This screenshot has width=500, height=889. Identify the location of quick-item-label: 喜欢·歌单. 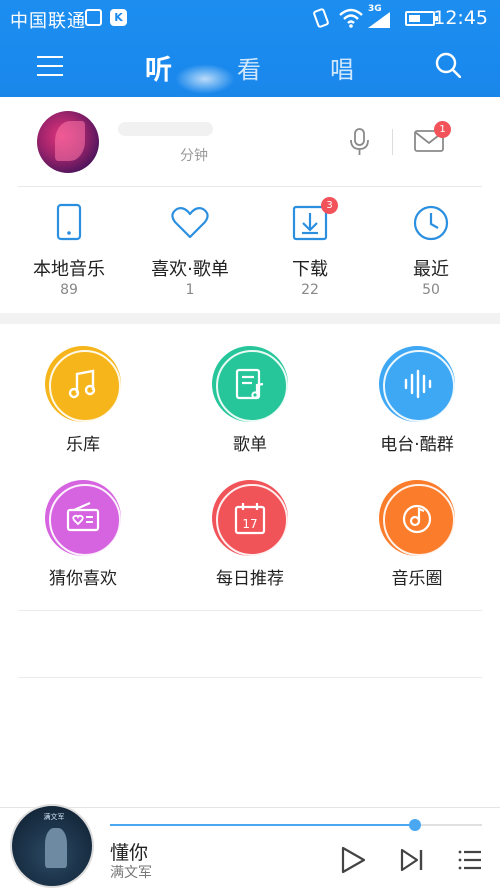
(190, 269).